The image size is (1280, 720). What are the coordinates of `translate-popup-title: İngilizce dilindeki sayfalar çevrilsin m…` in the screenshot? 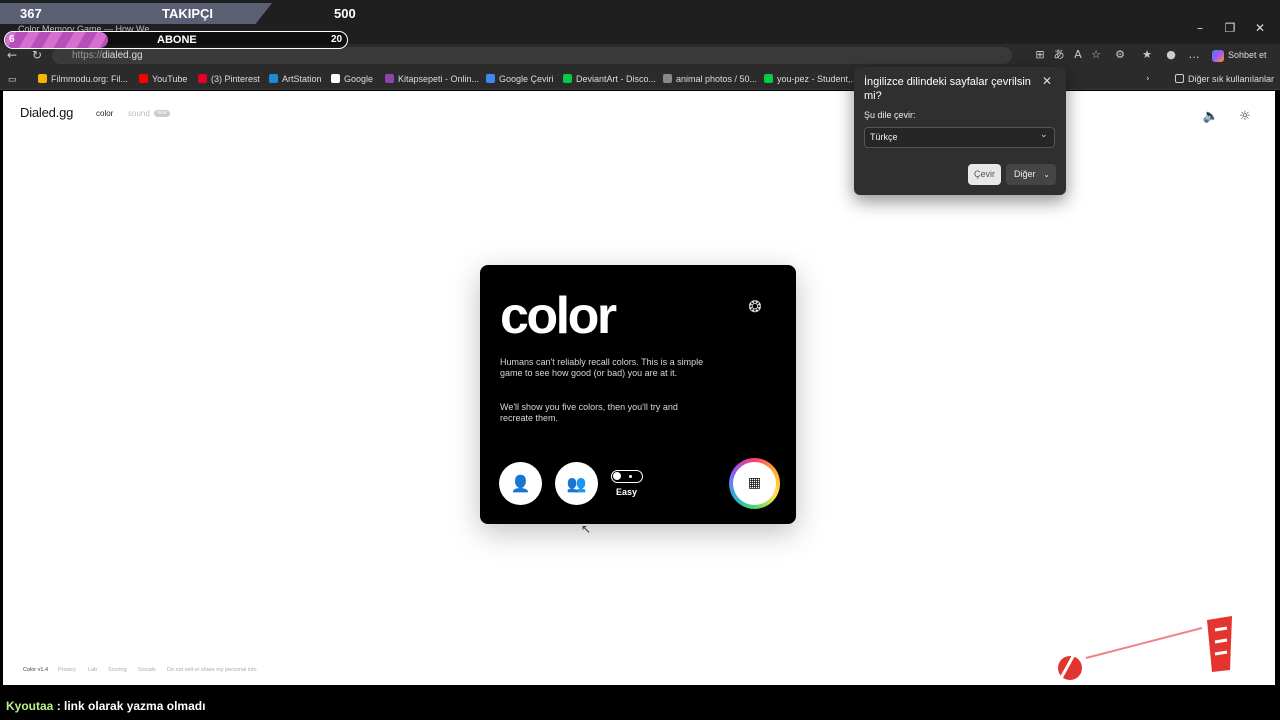 It's located at (947, 89).